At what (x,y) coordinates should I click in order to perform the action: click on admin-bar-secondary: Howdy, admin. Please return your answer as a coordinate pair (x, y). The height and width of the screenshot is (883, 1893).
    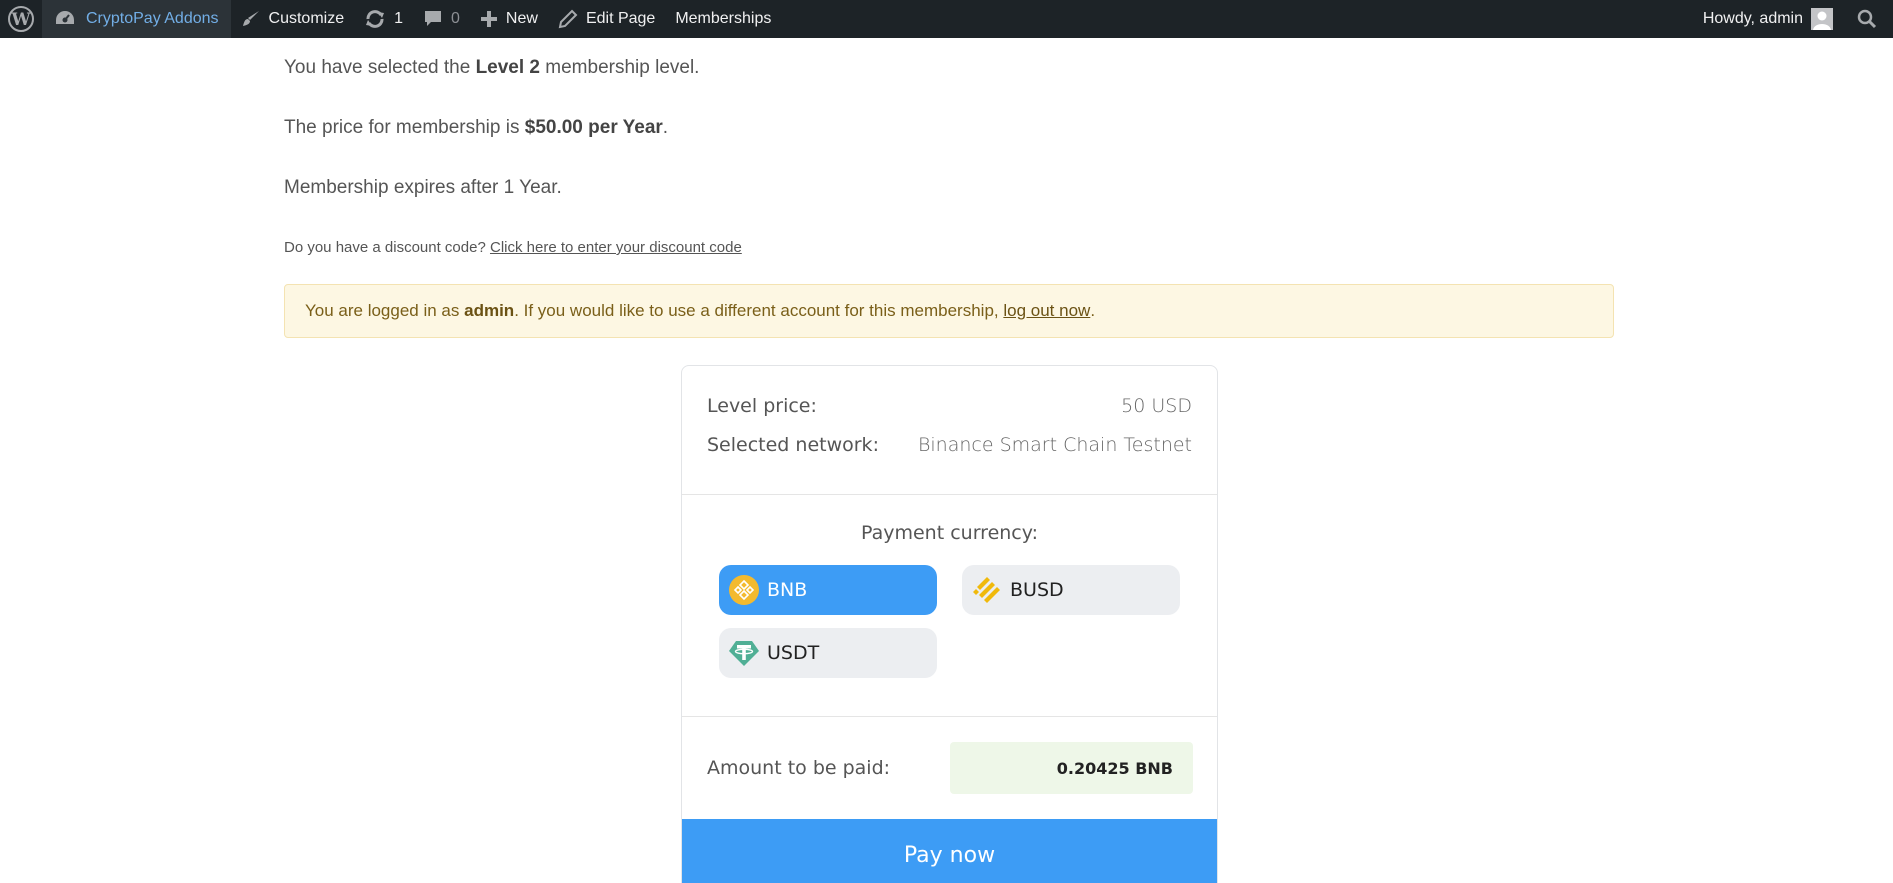
    Looking at the image, I should click on (1793, 19).